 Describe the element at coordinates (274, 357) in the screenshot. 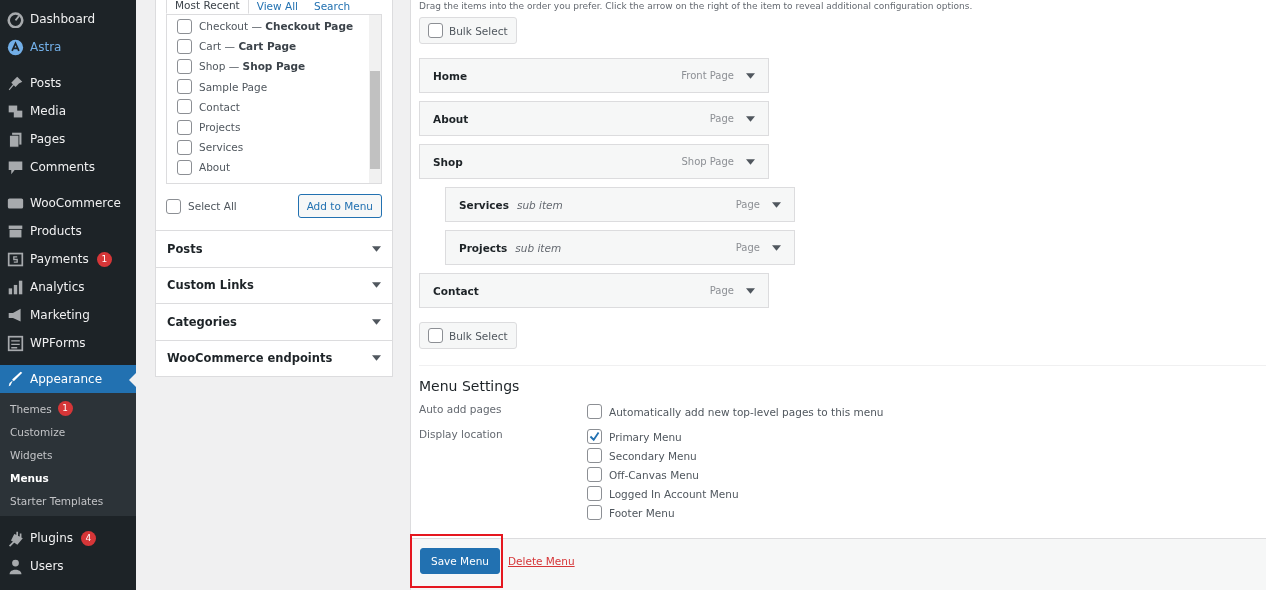

I see `accordion-header: WooCommerce endpoints` at that location.